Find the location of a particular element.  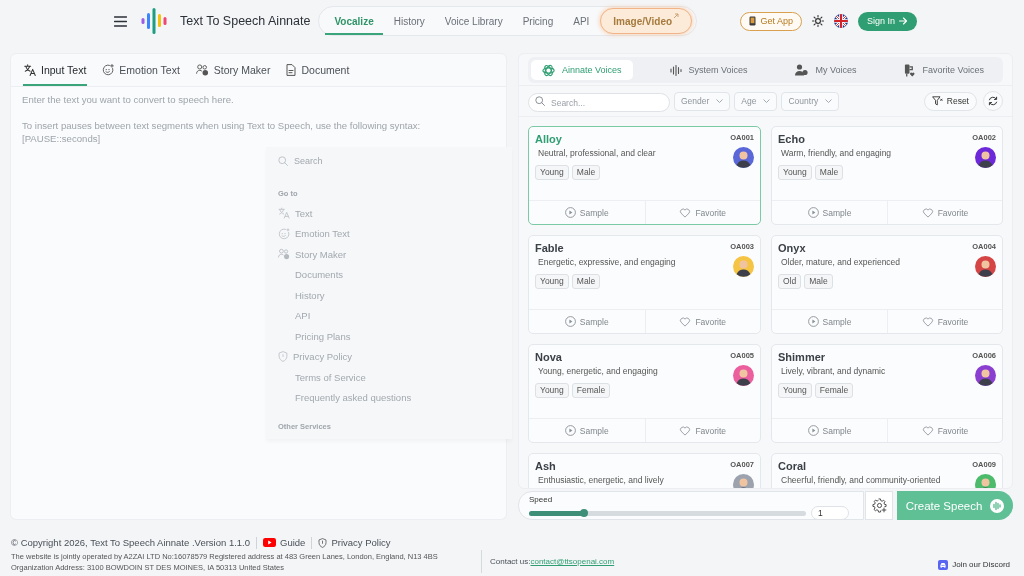

settings-icon is located at coordinates (879, 505).